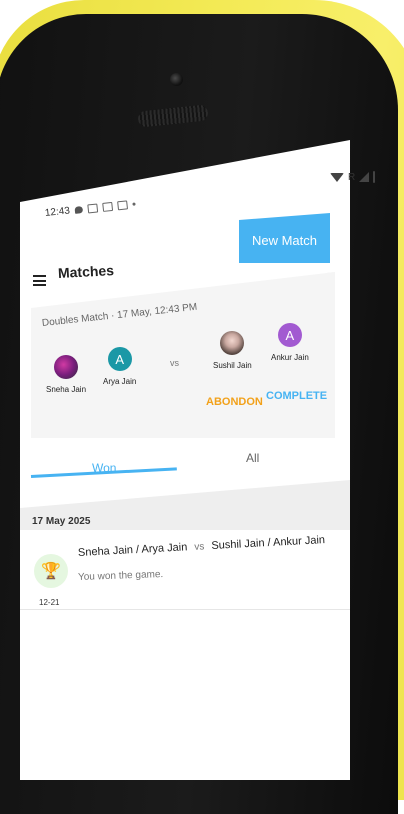  Describe the element at coordinates (49, 602) in the screenshot. I see `match-score: 12-21` at that location.